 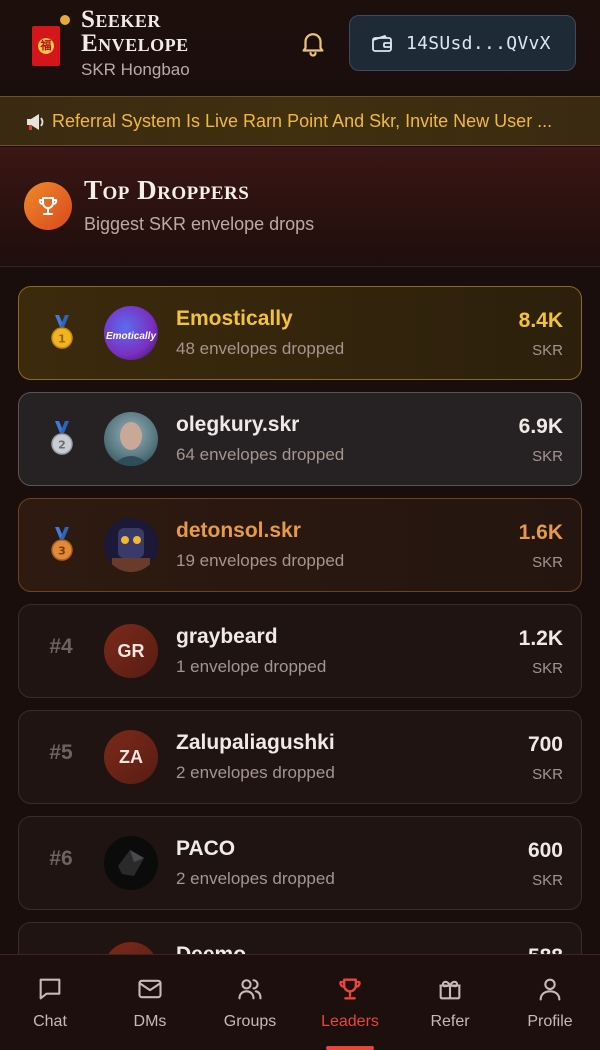 I want to click on user-icon, so click(x=550, y=989).